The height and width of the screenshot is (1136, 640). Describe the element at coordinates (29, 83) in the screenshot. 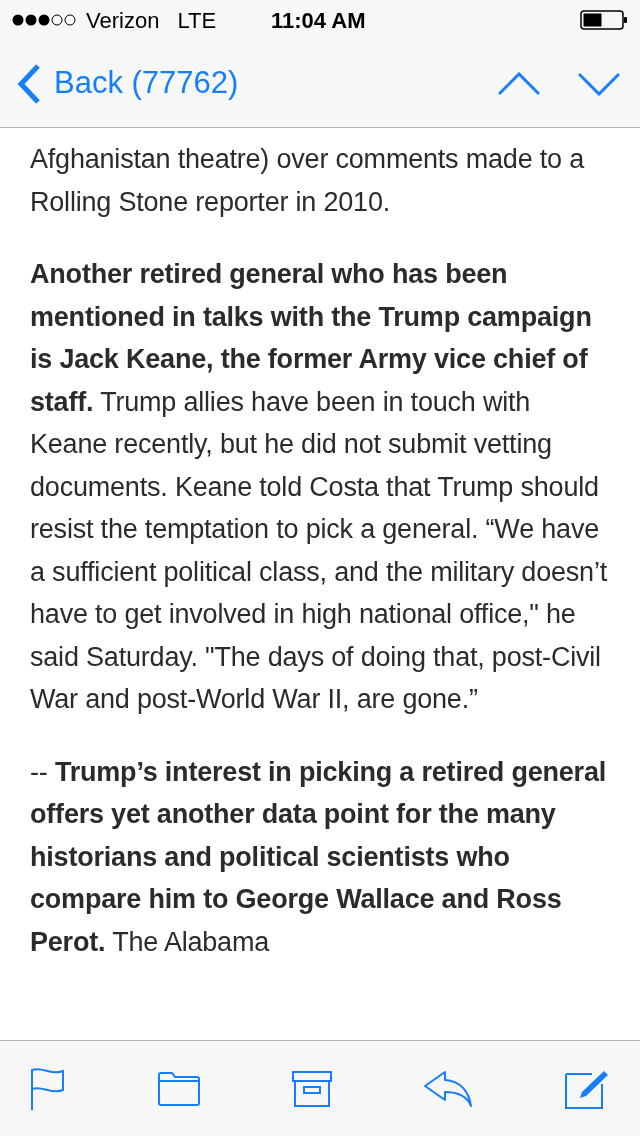

I see `chevron-left-icon` at that location.